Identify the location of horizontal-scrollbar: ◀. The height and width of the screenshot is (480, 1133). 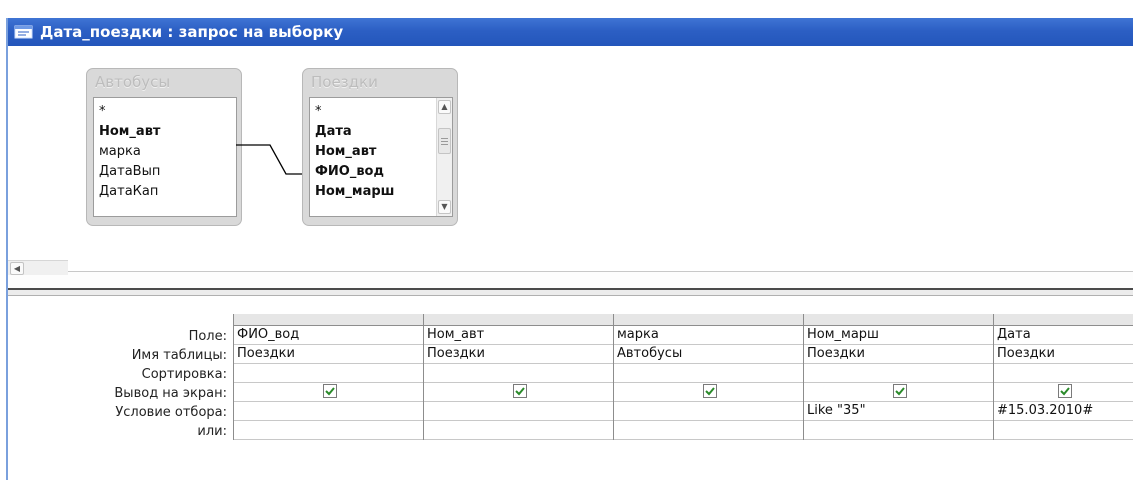
(38, 267).